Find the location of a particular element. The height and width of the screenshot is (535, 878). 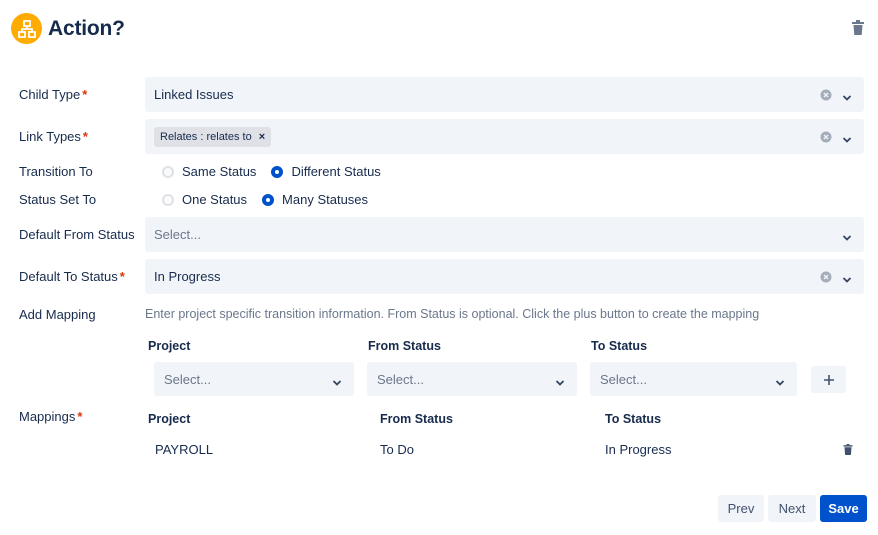

page-title: Action? is located at coordinates (86, 28).